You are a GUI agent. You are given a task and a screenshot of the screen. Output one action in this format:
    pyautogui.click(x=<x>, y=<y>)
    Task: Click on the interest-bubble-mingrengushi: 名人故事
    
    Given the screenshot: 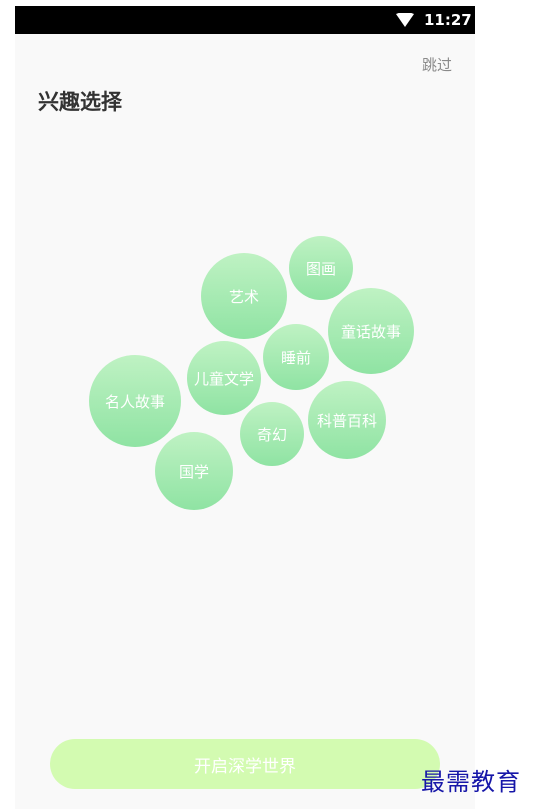 What is the action you would take?
    pyautogui.click(x=135, y=401)
    